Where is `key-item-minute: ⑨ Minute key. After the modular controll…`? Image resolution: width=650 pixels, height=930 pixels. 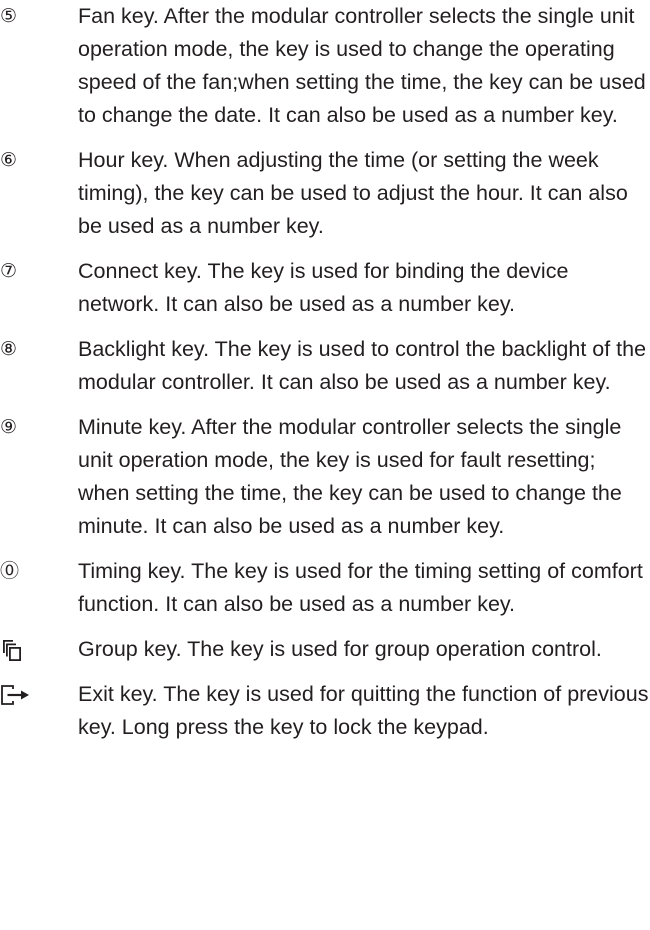
key-item-minute: ⑨ Minute key. After the modular controll… is located at coordinates (325, 477).